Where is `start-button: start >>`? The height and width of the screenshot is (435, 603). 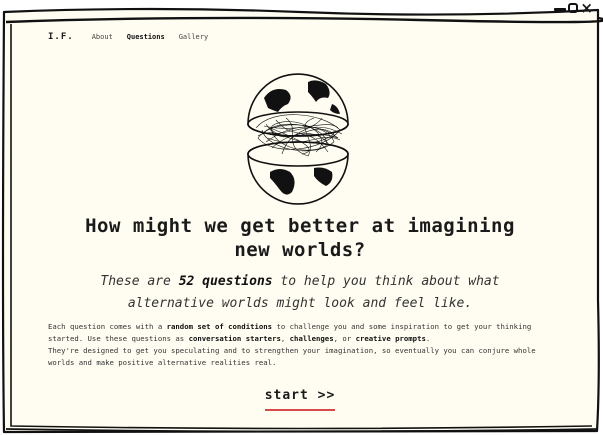
start-button: start >> is located at coordinates (300, 399).